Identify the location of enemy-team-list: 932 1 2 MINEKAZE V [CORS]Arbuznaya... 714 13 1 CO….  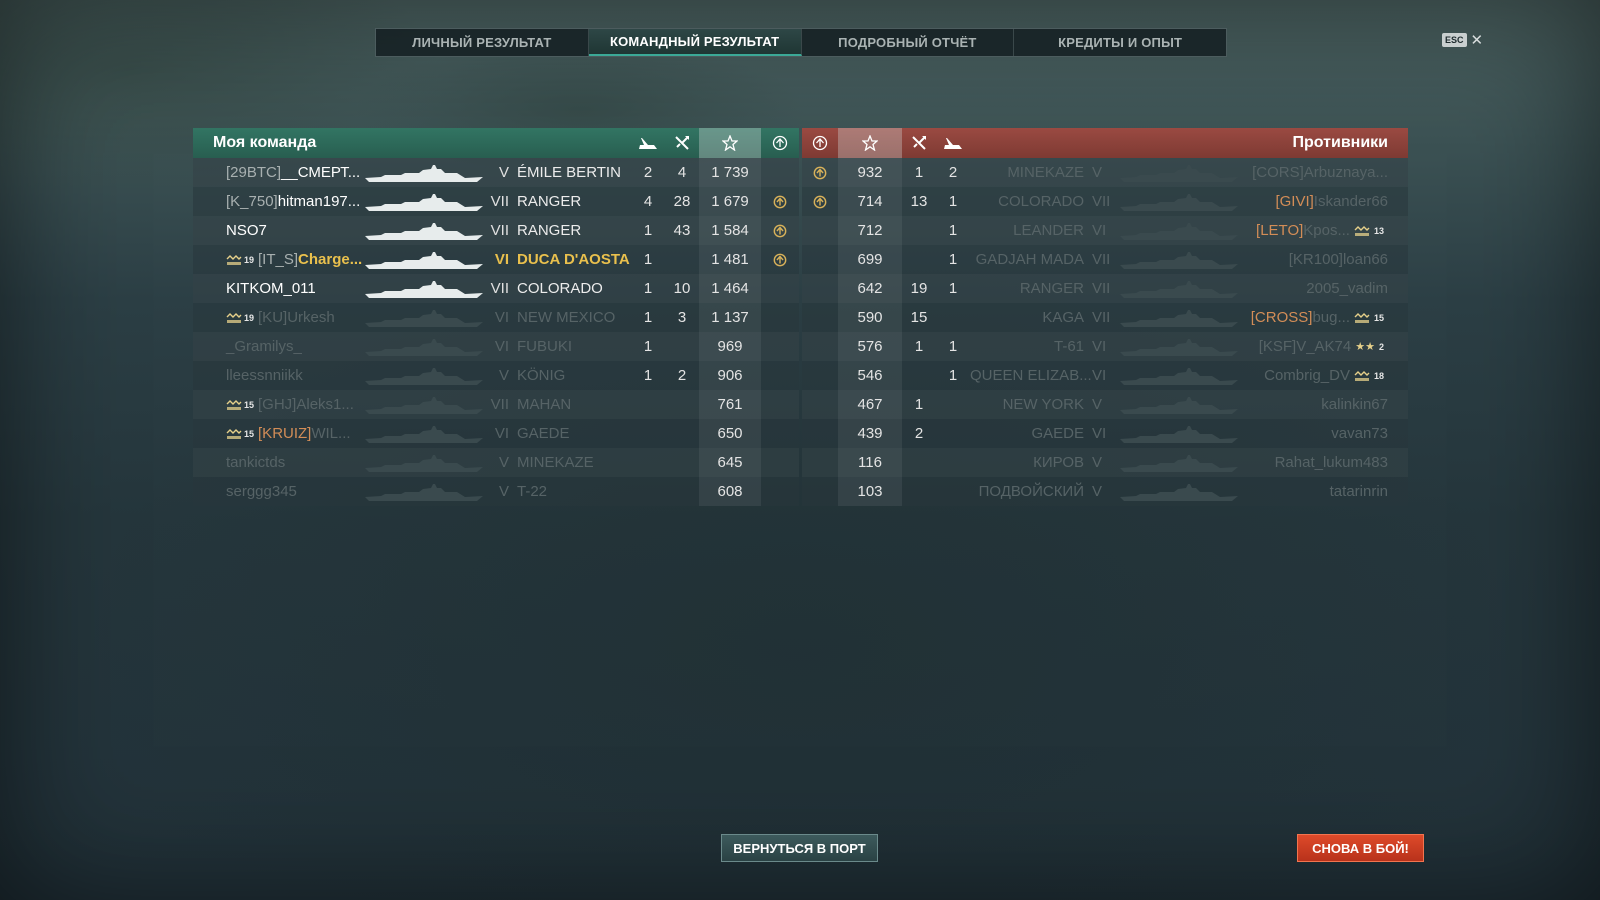
(1105, 332).